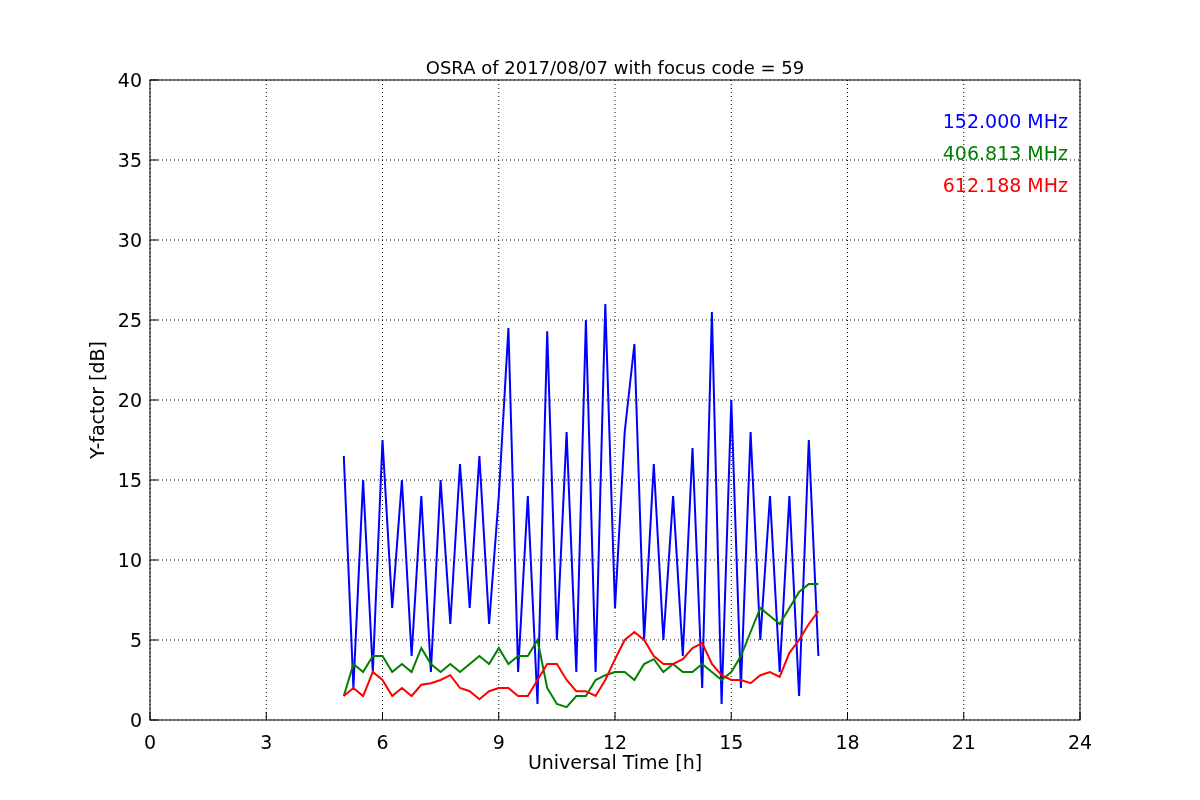 Image resolution: width=1200 pixels, height=800 pixels. Describe the element at coordinates (847, 742) in the screenshot. I see `tick-label: 18` at that location.